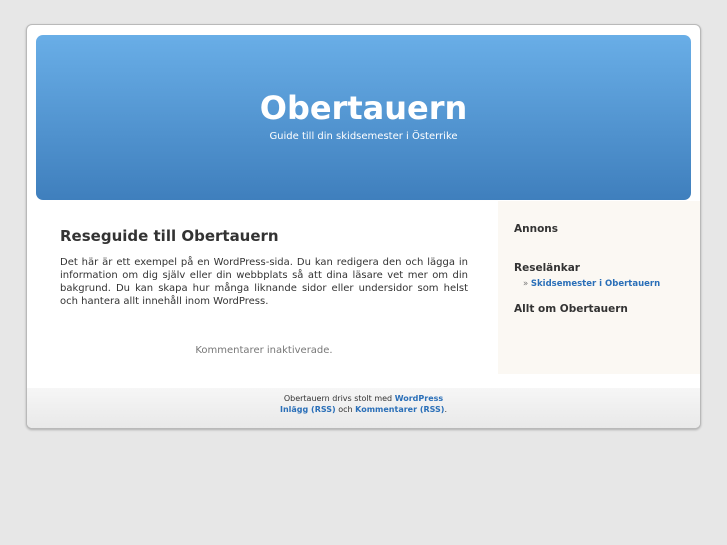  I want to click on blog-title: Obertauern, so click(363, 108).